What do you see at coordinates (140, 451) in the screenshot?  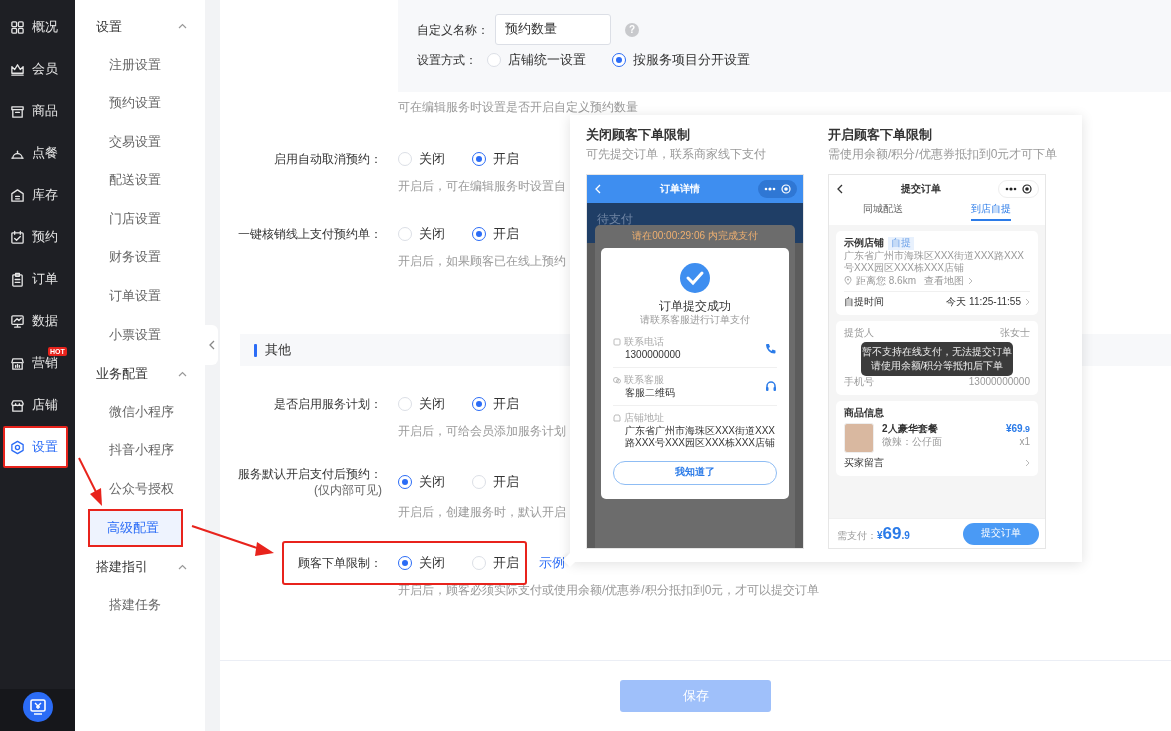 I see `menu-item: 抖音小程序` at bounding box center [140, 451].